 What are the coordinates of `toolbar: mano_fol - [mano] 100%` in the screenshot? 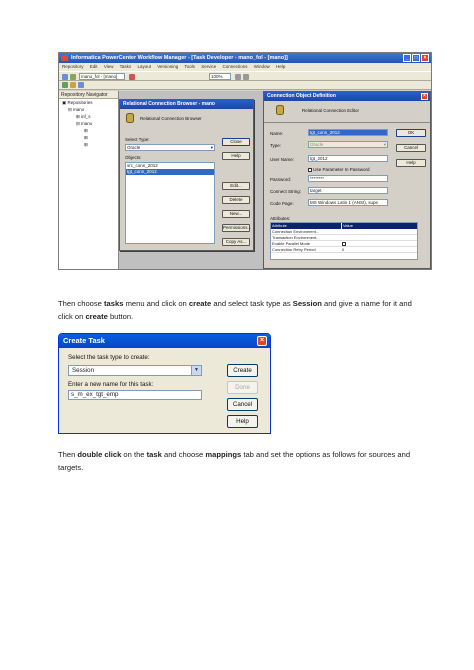 It's located at (245, 76).